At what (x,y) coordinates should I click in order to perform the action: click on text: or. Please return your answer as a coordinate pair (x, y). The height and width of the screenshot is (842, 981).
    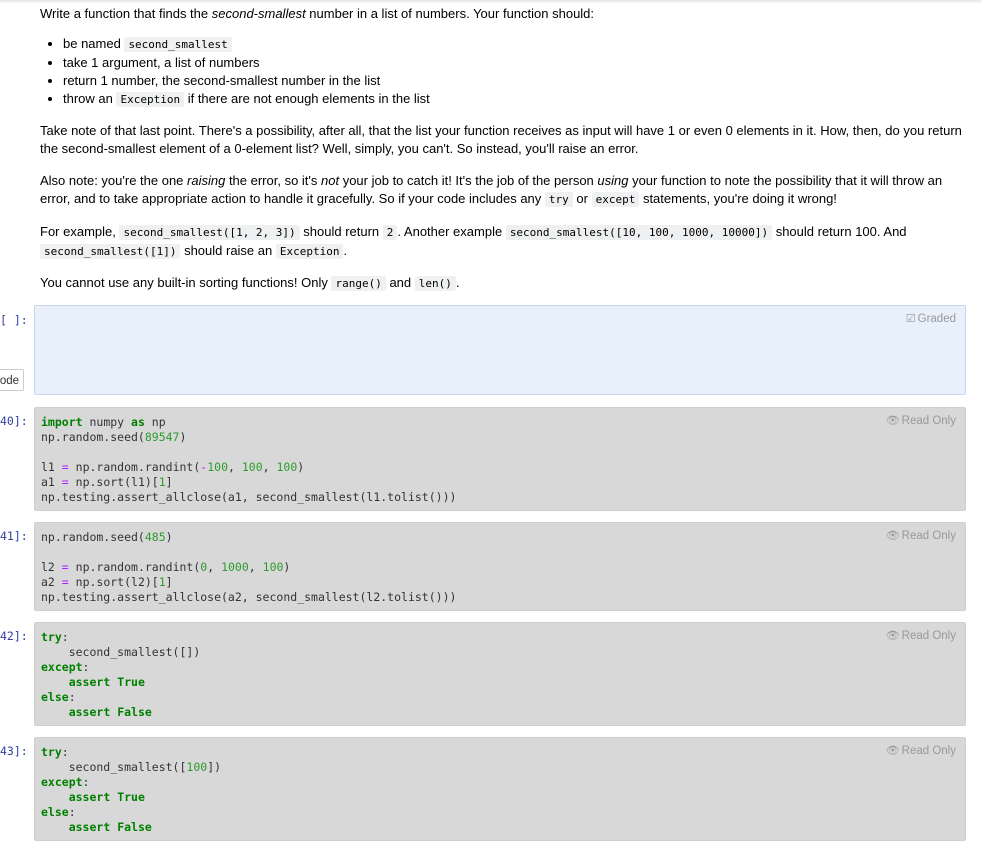
    Looking at the image, I should click on (582, 198).